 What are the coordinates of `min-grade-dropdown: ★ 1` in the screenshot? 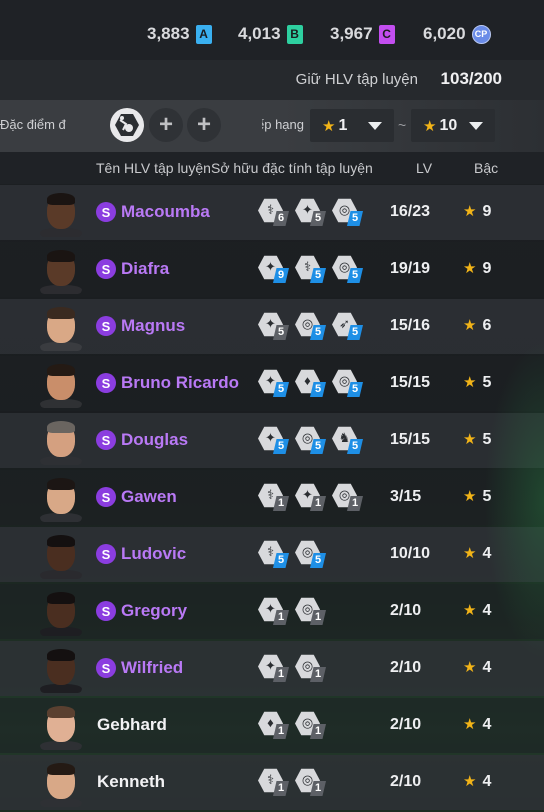 It's located at (352, 125).